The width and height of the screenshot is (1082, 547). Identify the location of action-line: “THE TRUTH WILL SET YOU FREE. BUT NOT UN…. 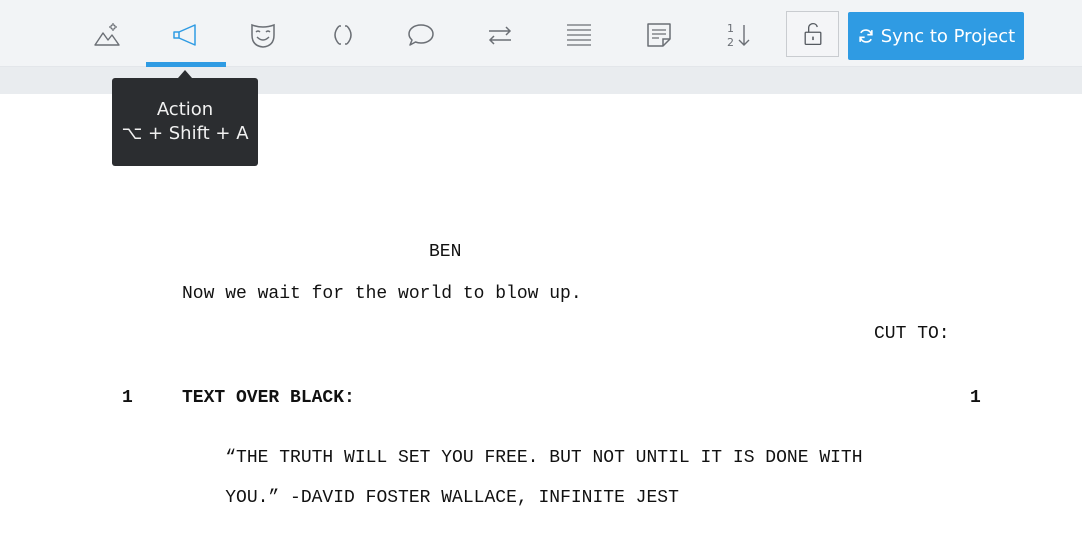
(544, 458).